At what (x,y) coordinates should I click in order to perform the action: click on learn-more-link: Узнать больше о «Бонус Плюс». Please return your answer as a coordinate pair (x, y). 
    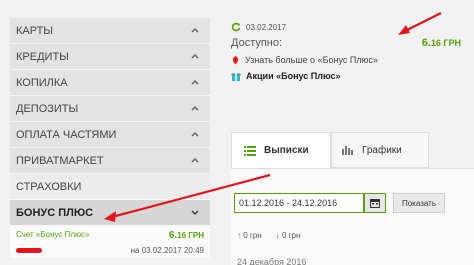
    Looking at the image, I should click on (346, 60).